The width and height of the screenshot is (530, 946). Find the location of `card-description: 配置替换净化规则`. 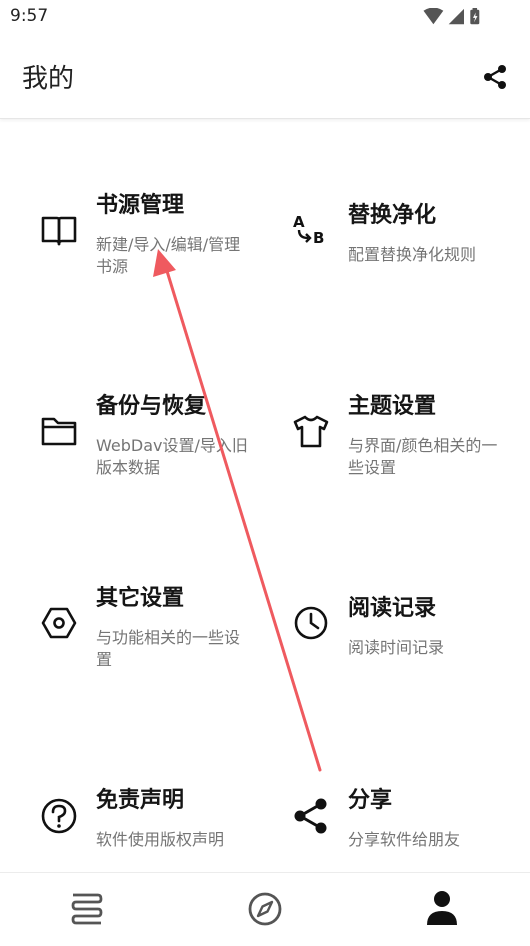

card-description: 配置替换净化规则 is located at coordinates (412, 254).